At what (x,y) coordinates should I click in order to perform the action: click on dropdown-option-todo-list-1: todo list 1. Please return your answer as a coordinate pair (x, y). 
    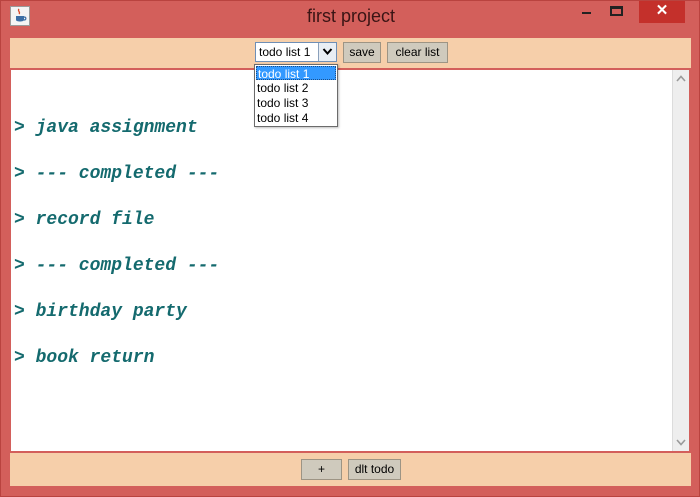
    Looking at the image, I should click on (296, 73).